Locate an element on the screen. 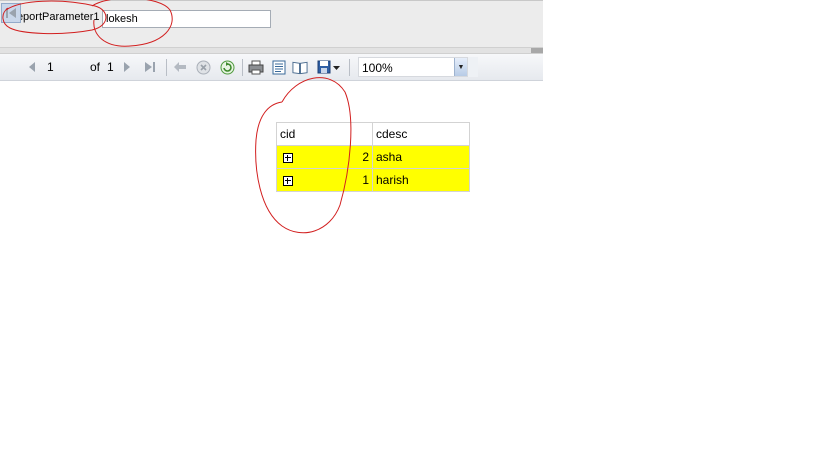  table-row: 2 asha is located at coordinates (373, 157).